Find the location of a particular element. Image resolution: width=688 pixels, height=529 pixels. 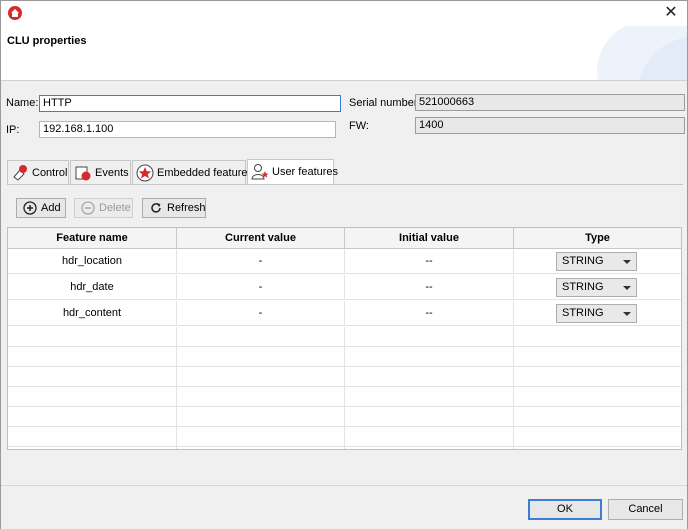

fw-label: FW: is located at coordinates (359, 126).